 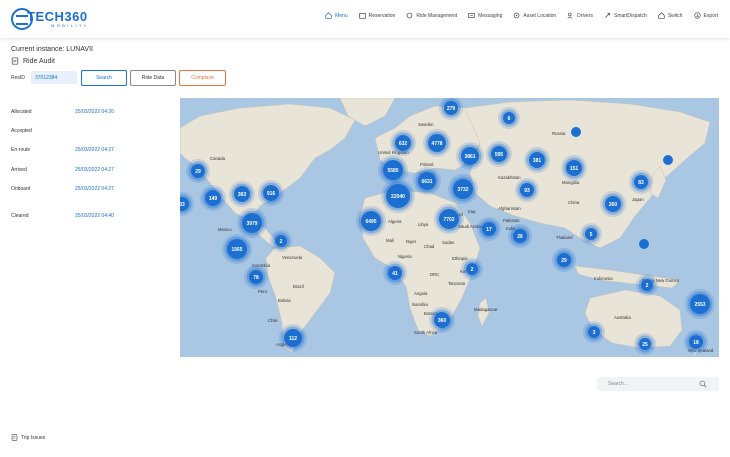 I want to click on nav-menu: Menu, so click(x=336, y=15).